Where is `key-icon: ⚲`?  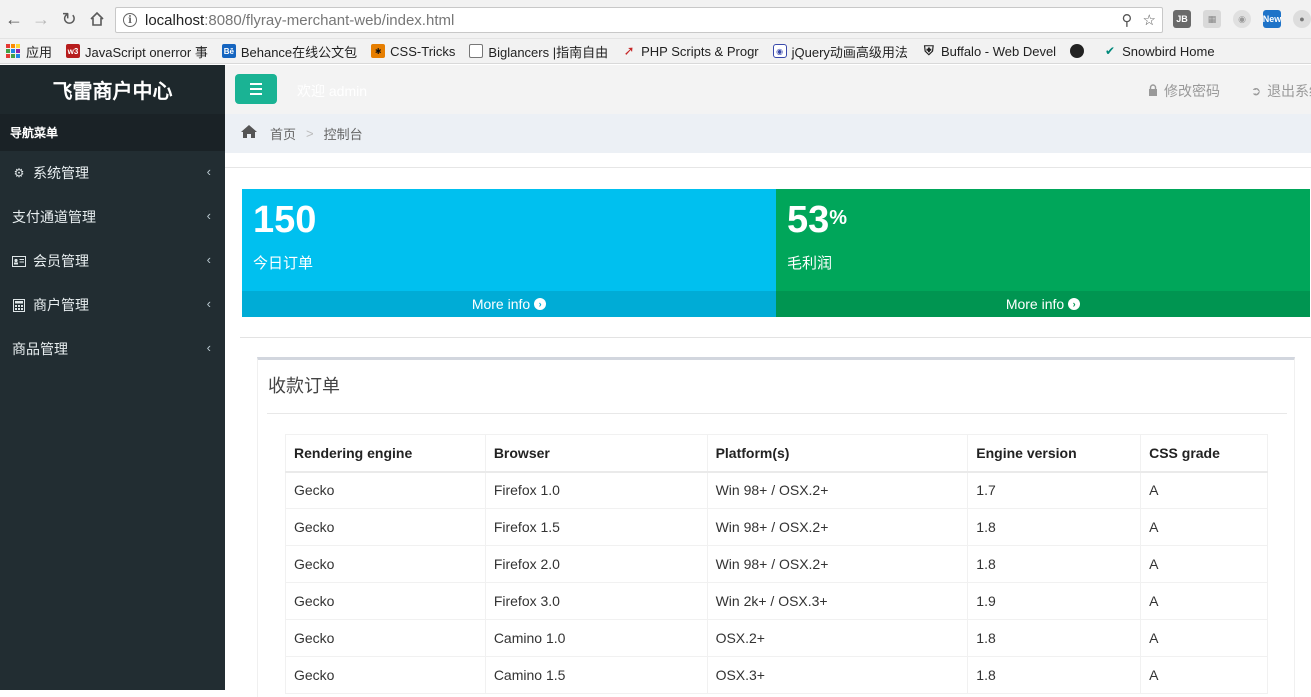 key-icon: ⚲ is located at coordinates (1127, 20).